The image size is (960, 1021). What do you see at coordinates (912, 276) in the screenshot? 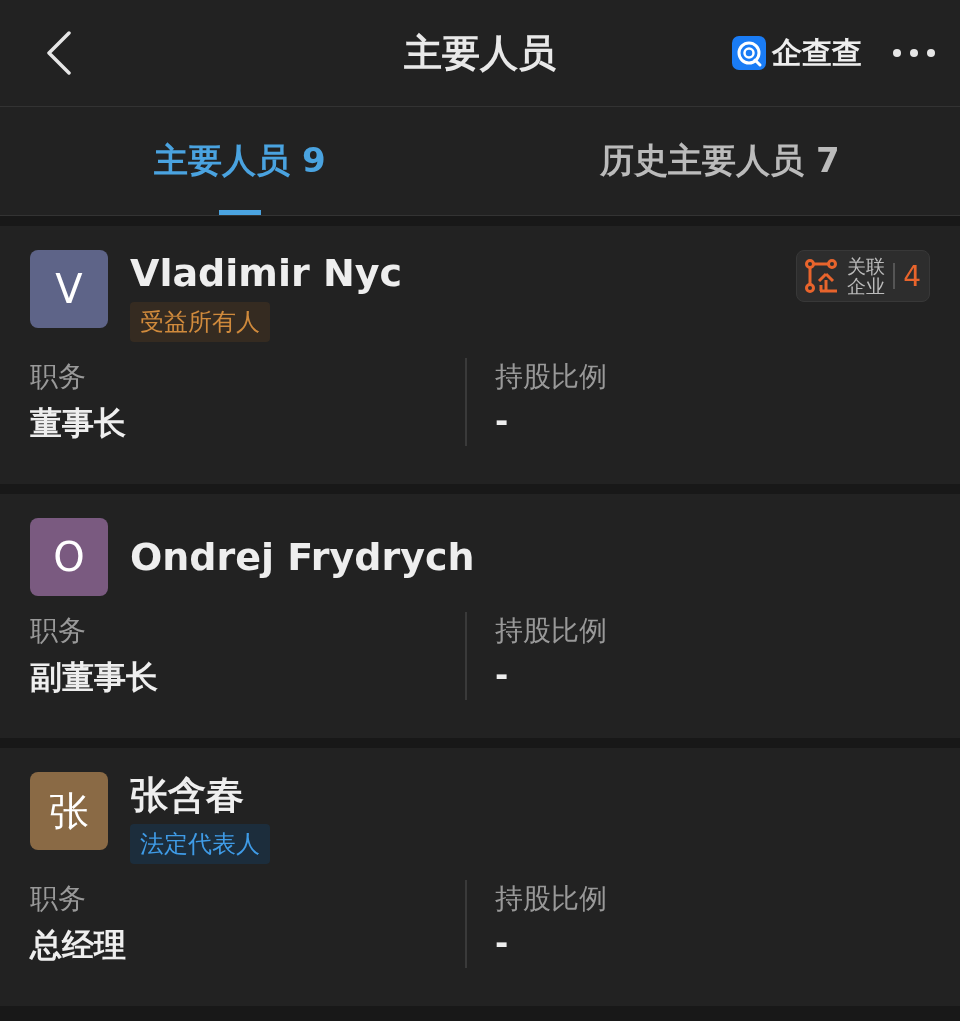
I see `related-count: 4` at bounding box center [912, 276].